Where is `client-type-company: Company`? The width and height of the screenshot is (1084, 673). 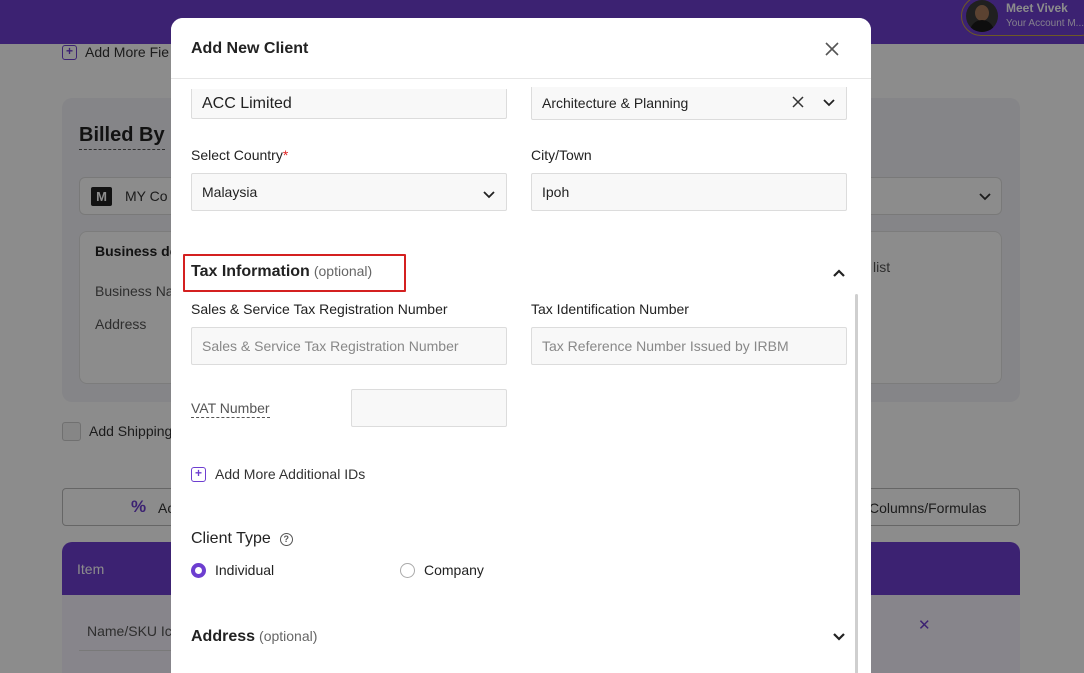 client-type-company: Company is located at coordinates (442, 570).